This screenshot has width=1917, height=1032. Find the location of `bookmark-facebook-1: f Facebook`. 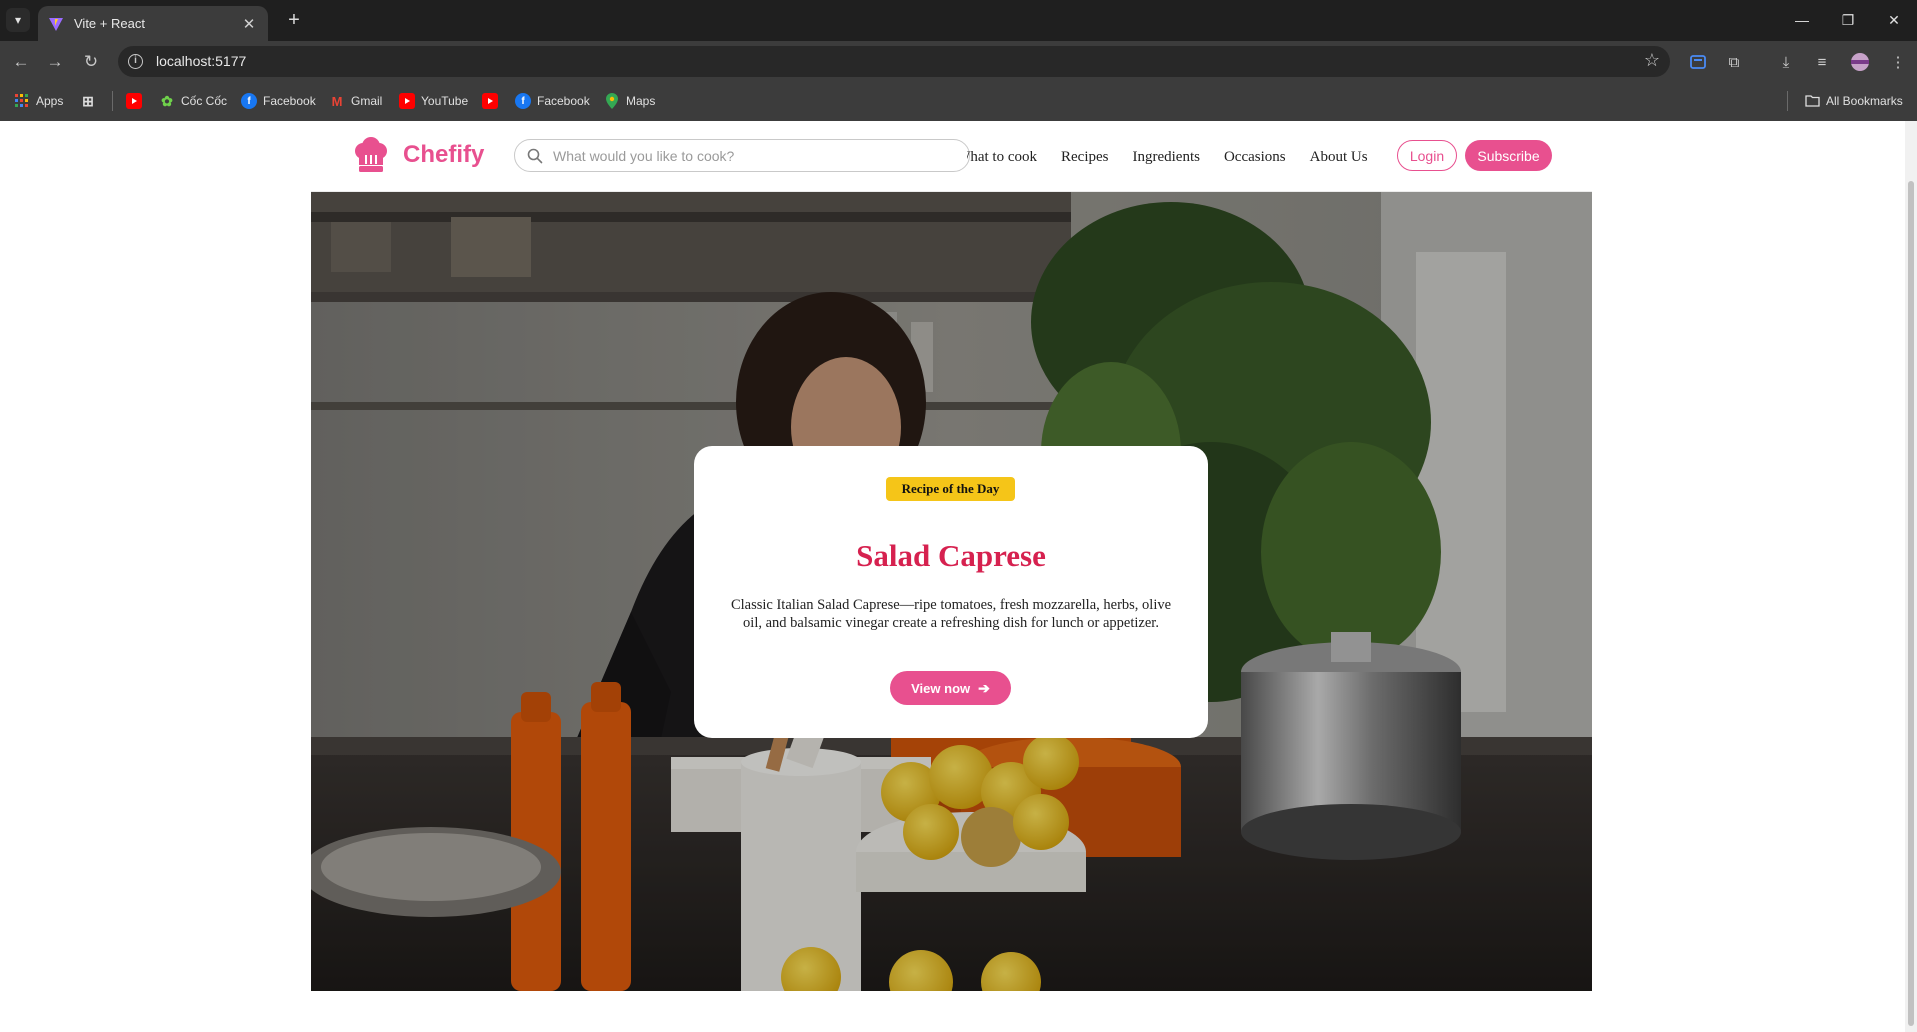

bookmark-facebook-1: f Facebook is located at coordinates (278, 101).